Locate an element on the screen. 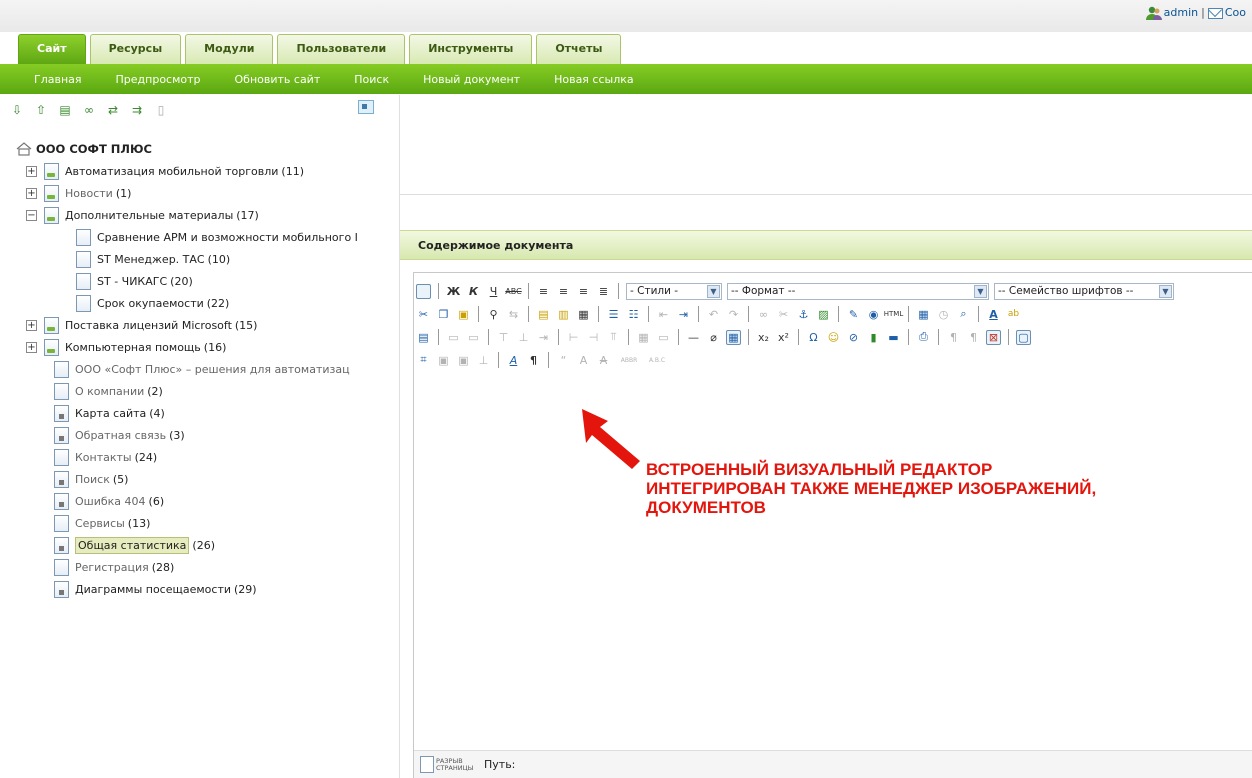  align-center-icon: ≡ is located at coordinates (563, 291).